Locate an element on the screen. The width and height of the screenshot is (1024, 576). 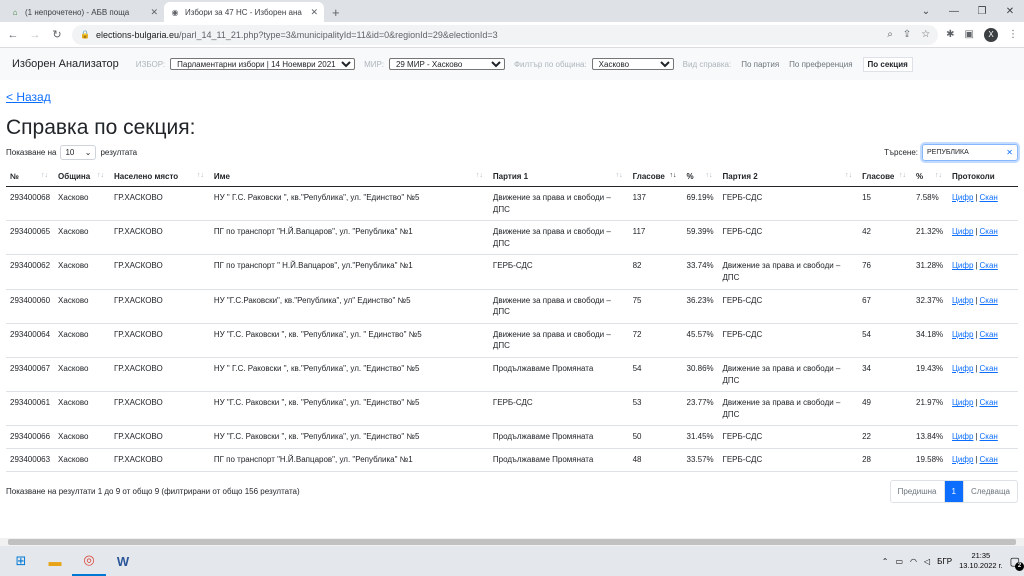
extensions-icon: ✱ is located at coordinates (950, 34).